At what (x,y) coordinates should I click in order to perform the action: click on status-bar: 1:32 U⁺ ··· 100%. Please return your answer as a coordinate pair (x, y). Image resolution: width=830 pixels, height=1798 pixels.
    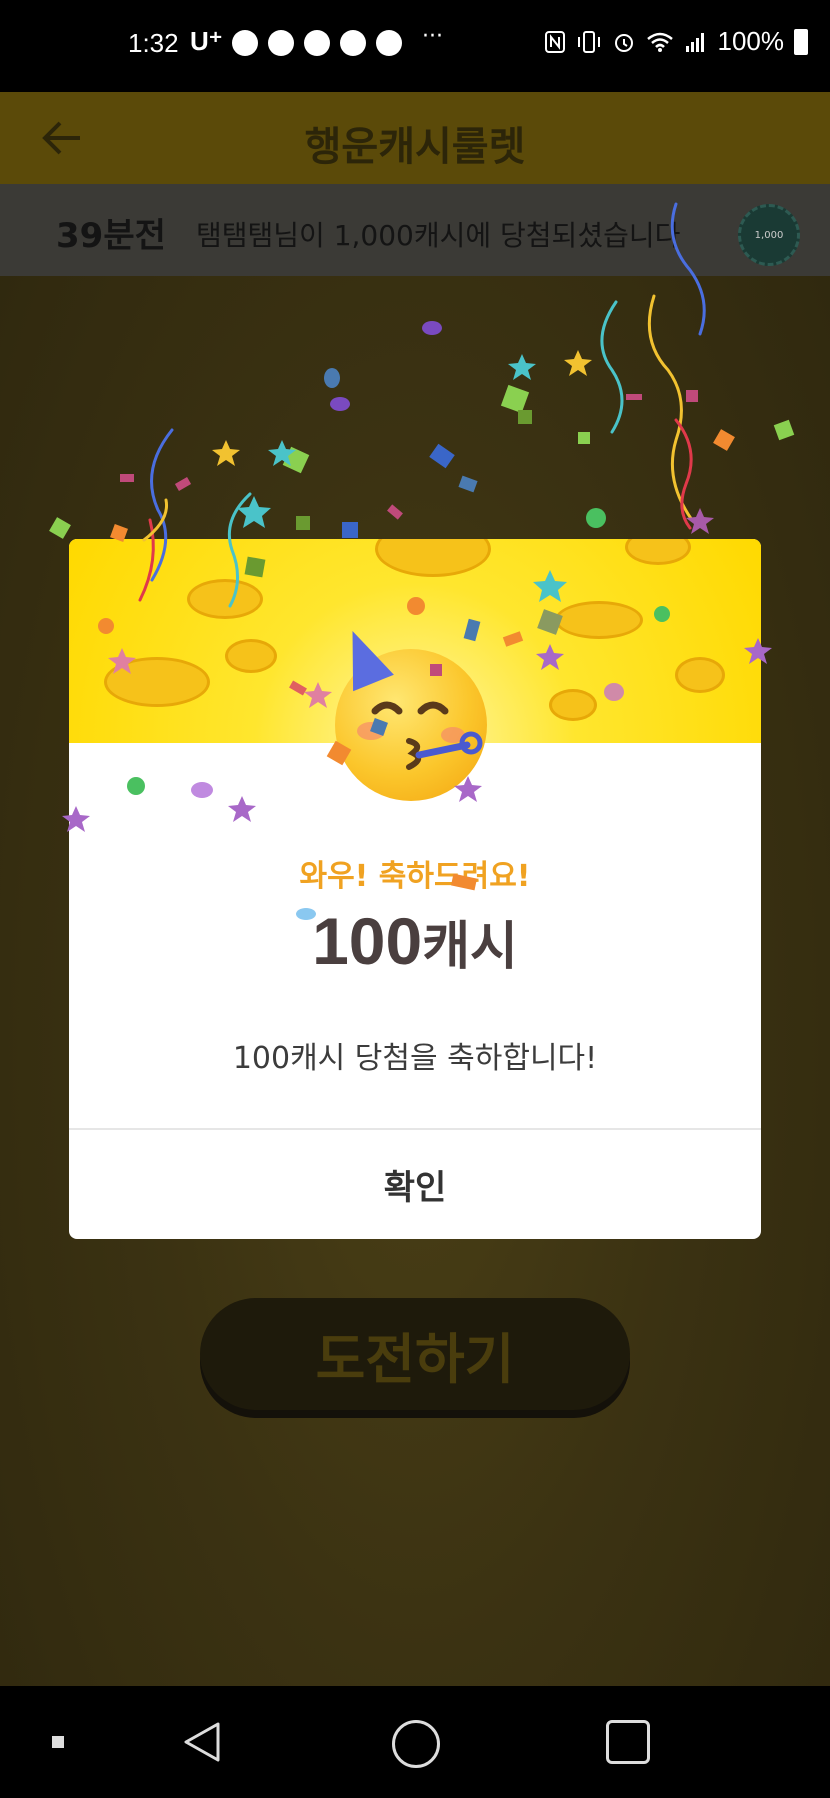
    Looking at the image, I should click on (415, 46).